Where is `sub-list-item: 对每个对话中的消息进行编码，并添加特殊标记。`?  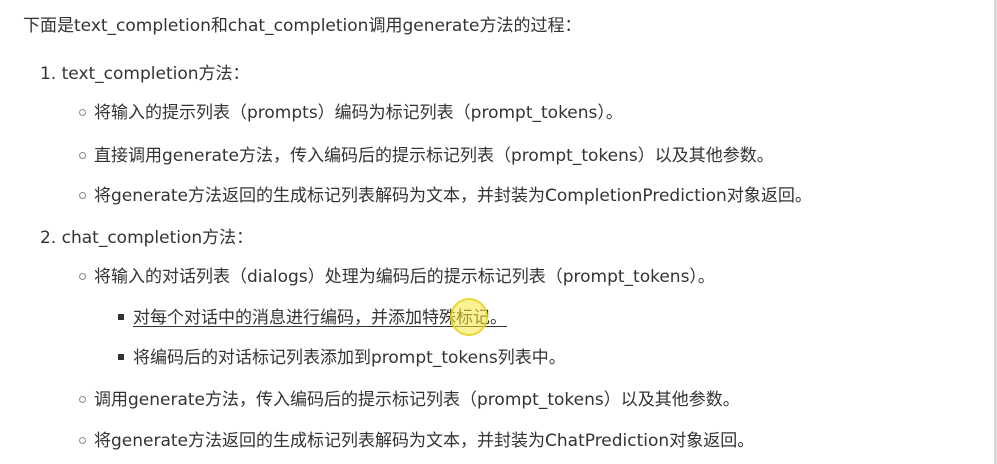
sub-list-item: 对每个对话中的消息进行编码，并添加特殊标记。 is located at coordinates (312, 318).